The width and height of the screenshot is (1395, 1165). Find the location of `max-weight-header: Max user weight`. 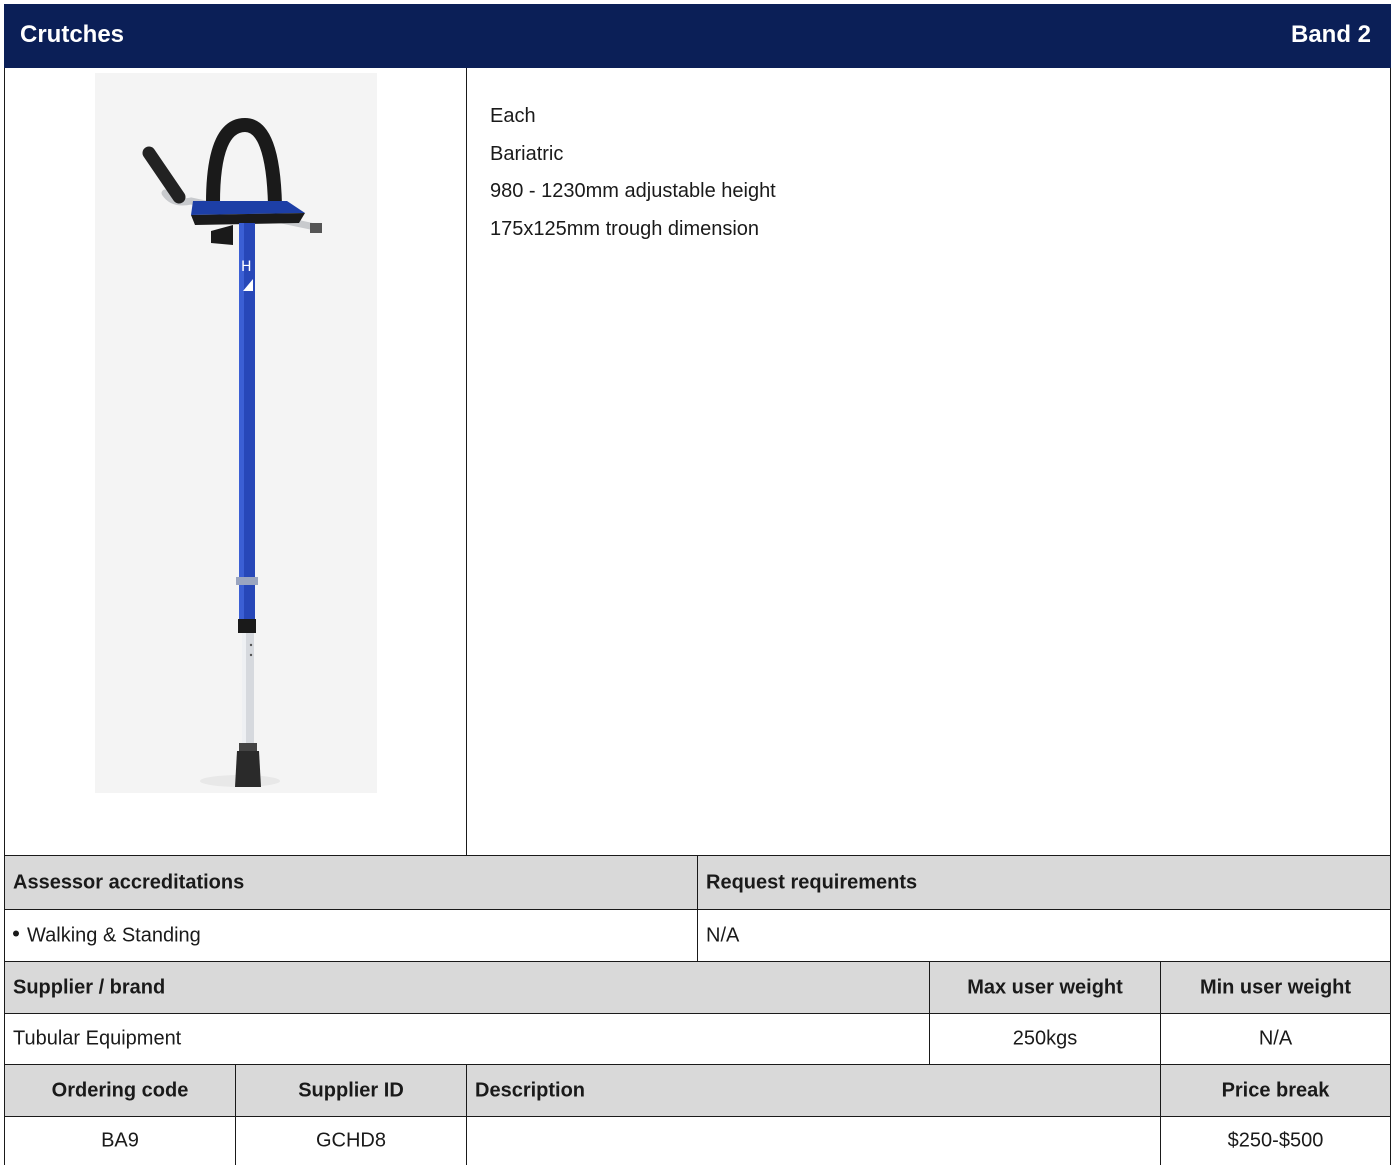

max-weight-header: Max user weight is located at coordinates (1045, 988).